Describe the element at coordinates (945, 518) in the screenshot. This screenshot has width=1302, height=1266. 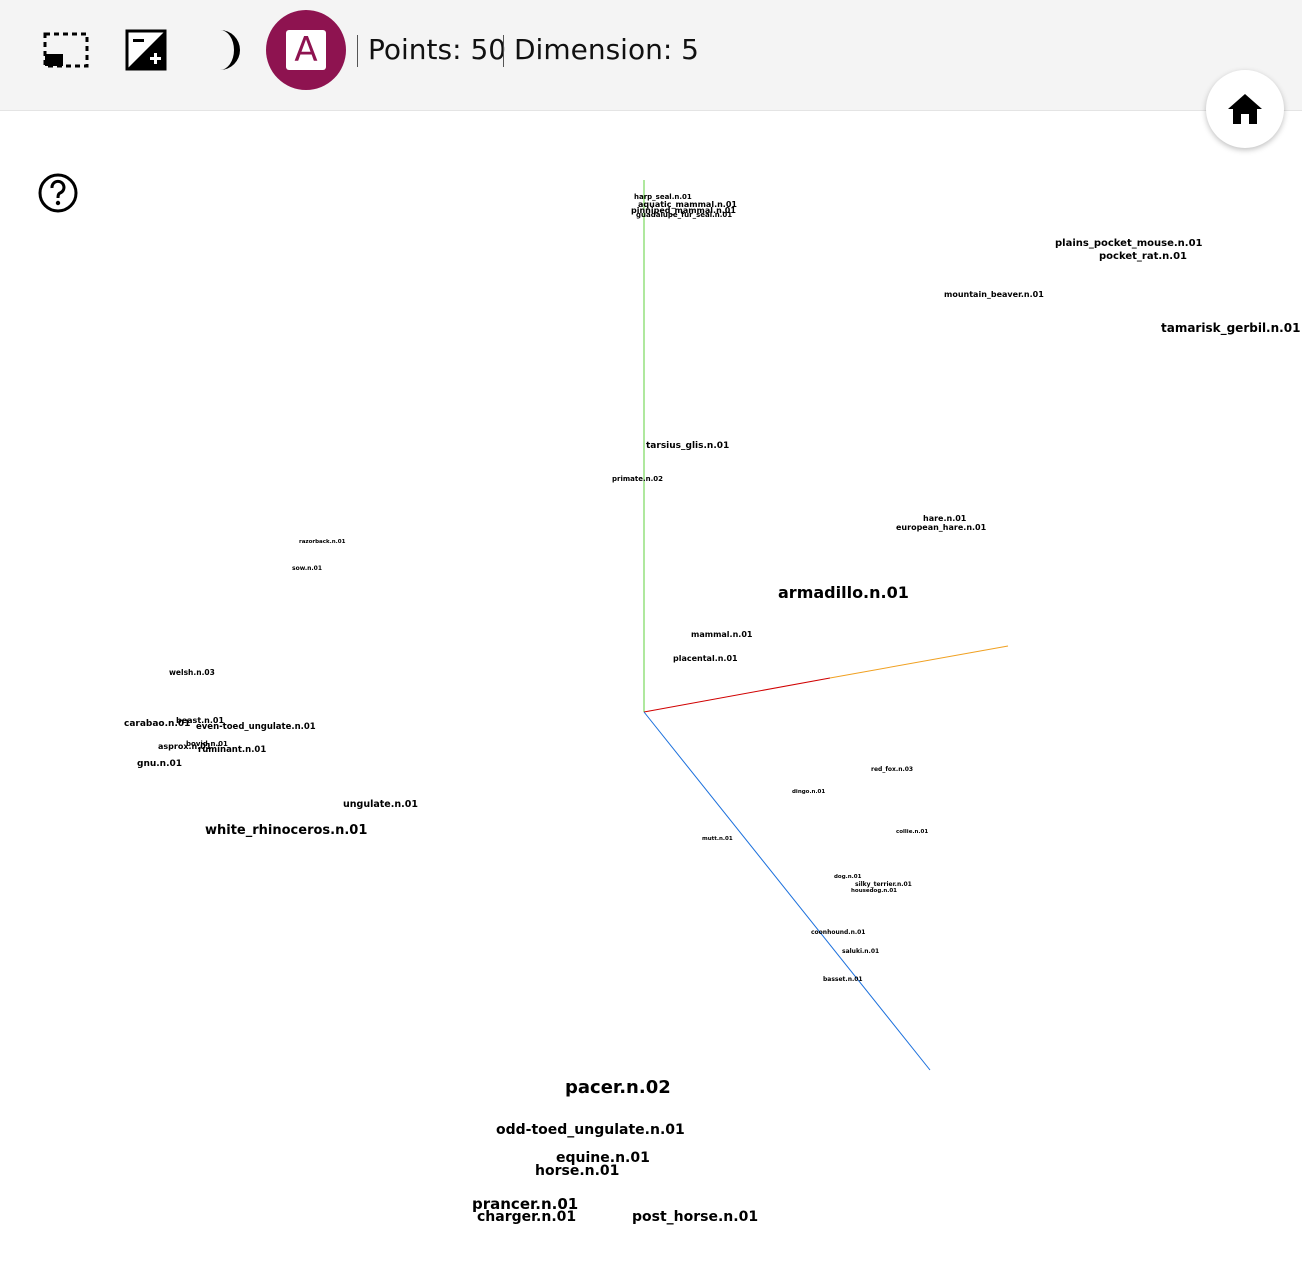
I see `point-label: hare.n.01` at that location.